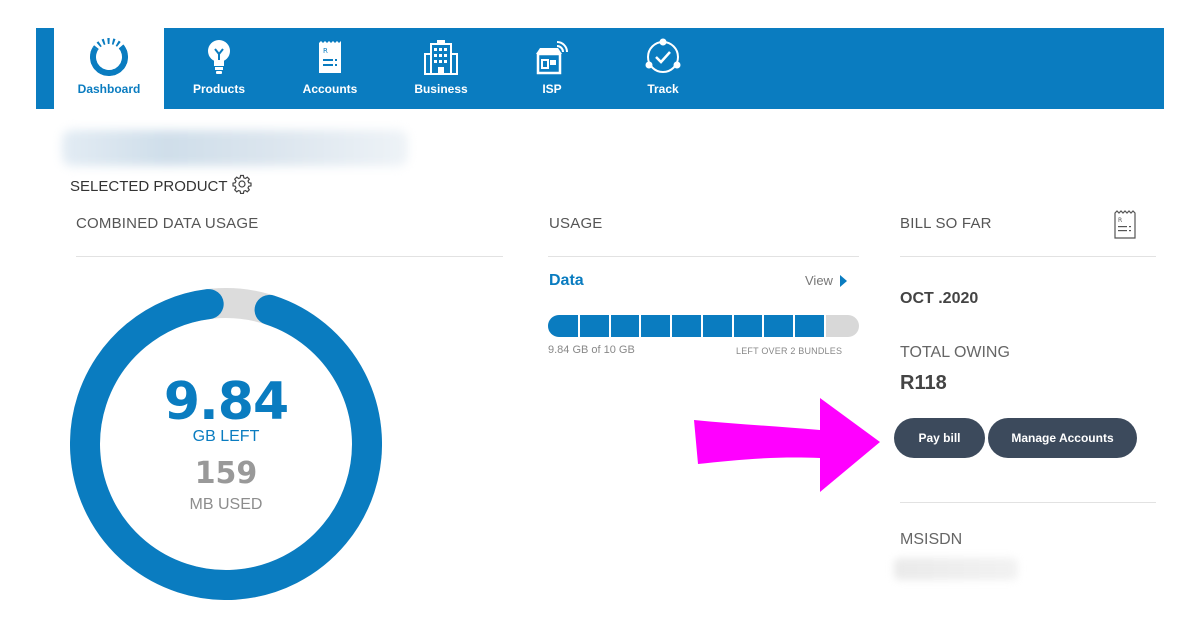 Image resolution: width=1200 pixels, height=628 pixels. I want to click on usage-title: USAGE, so click(576, 223).